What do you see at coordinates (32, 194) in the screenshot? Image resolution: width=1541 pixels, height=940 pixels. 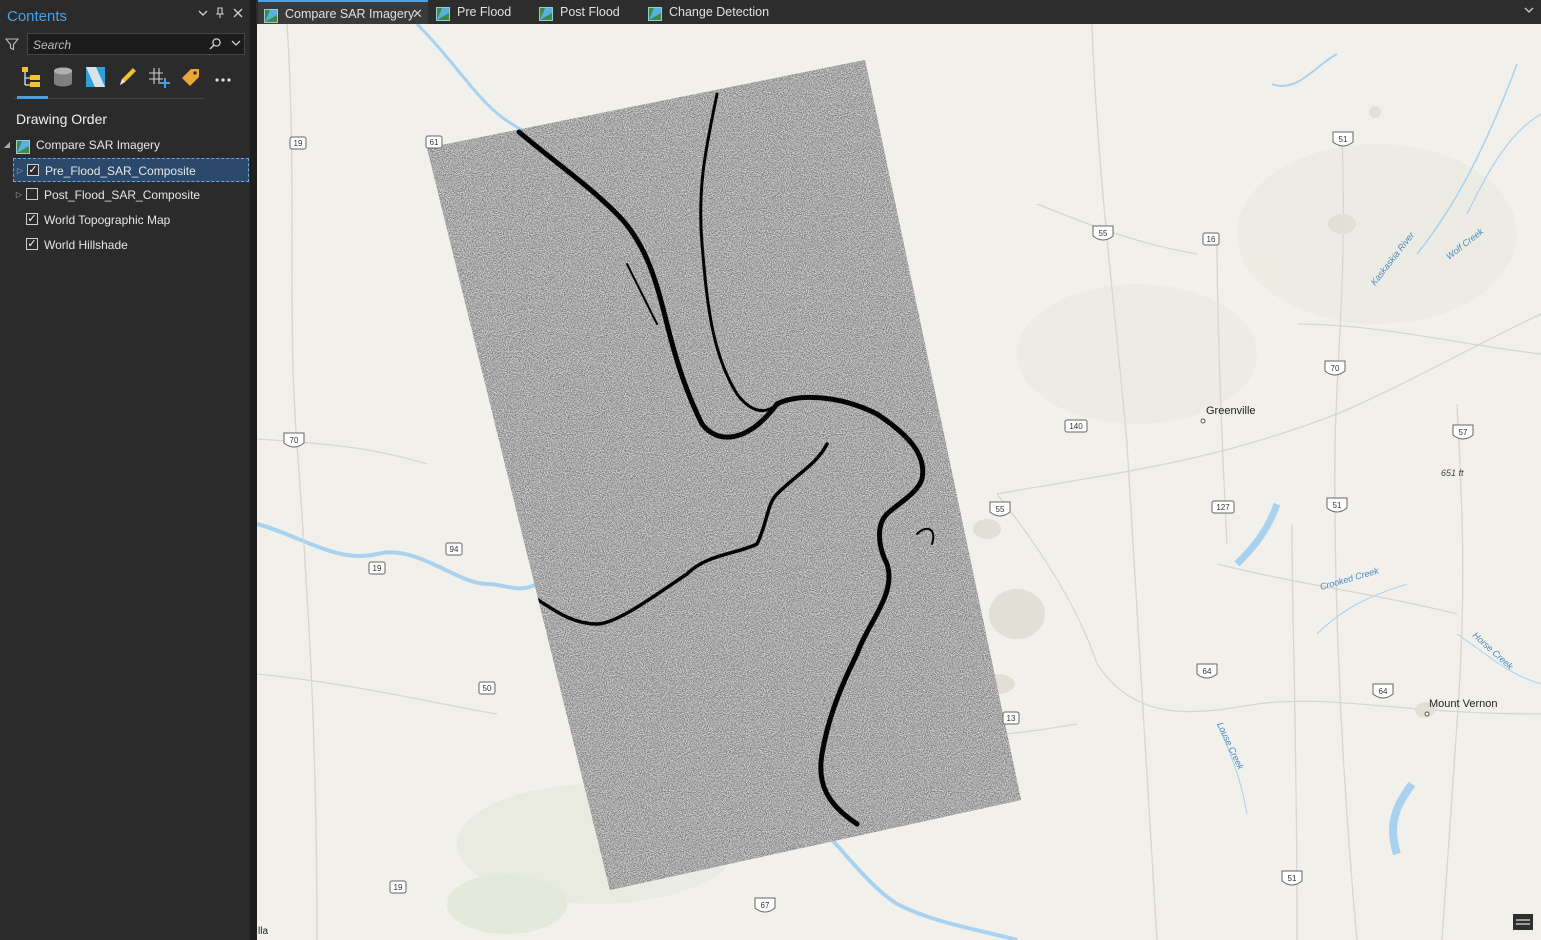 I see `layer-visibility-checkbox` at bounding box center [32, 194].